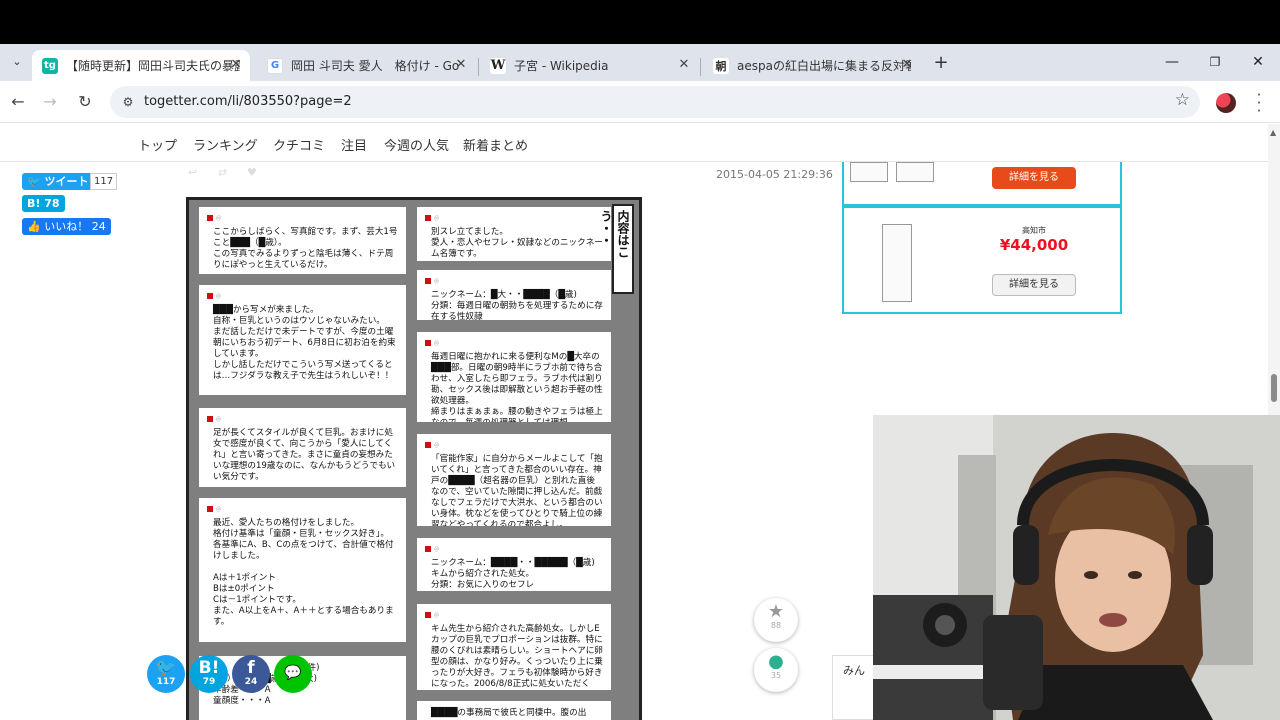  What do you see at coordinates (34, 226) in the screenshot?
I see `thumbs-up-icon: 👍` at bounding box center [34, 226].